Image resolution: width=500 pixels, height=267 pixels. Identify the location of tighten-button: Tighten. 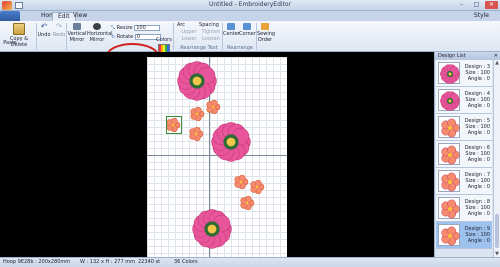
(211, 32).